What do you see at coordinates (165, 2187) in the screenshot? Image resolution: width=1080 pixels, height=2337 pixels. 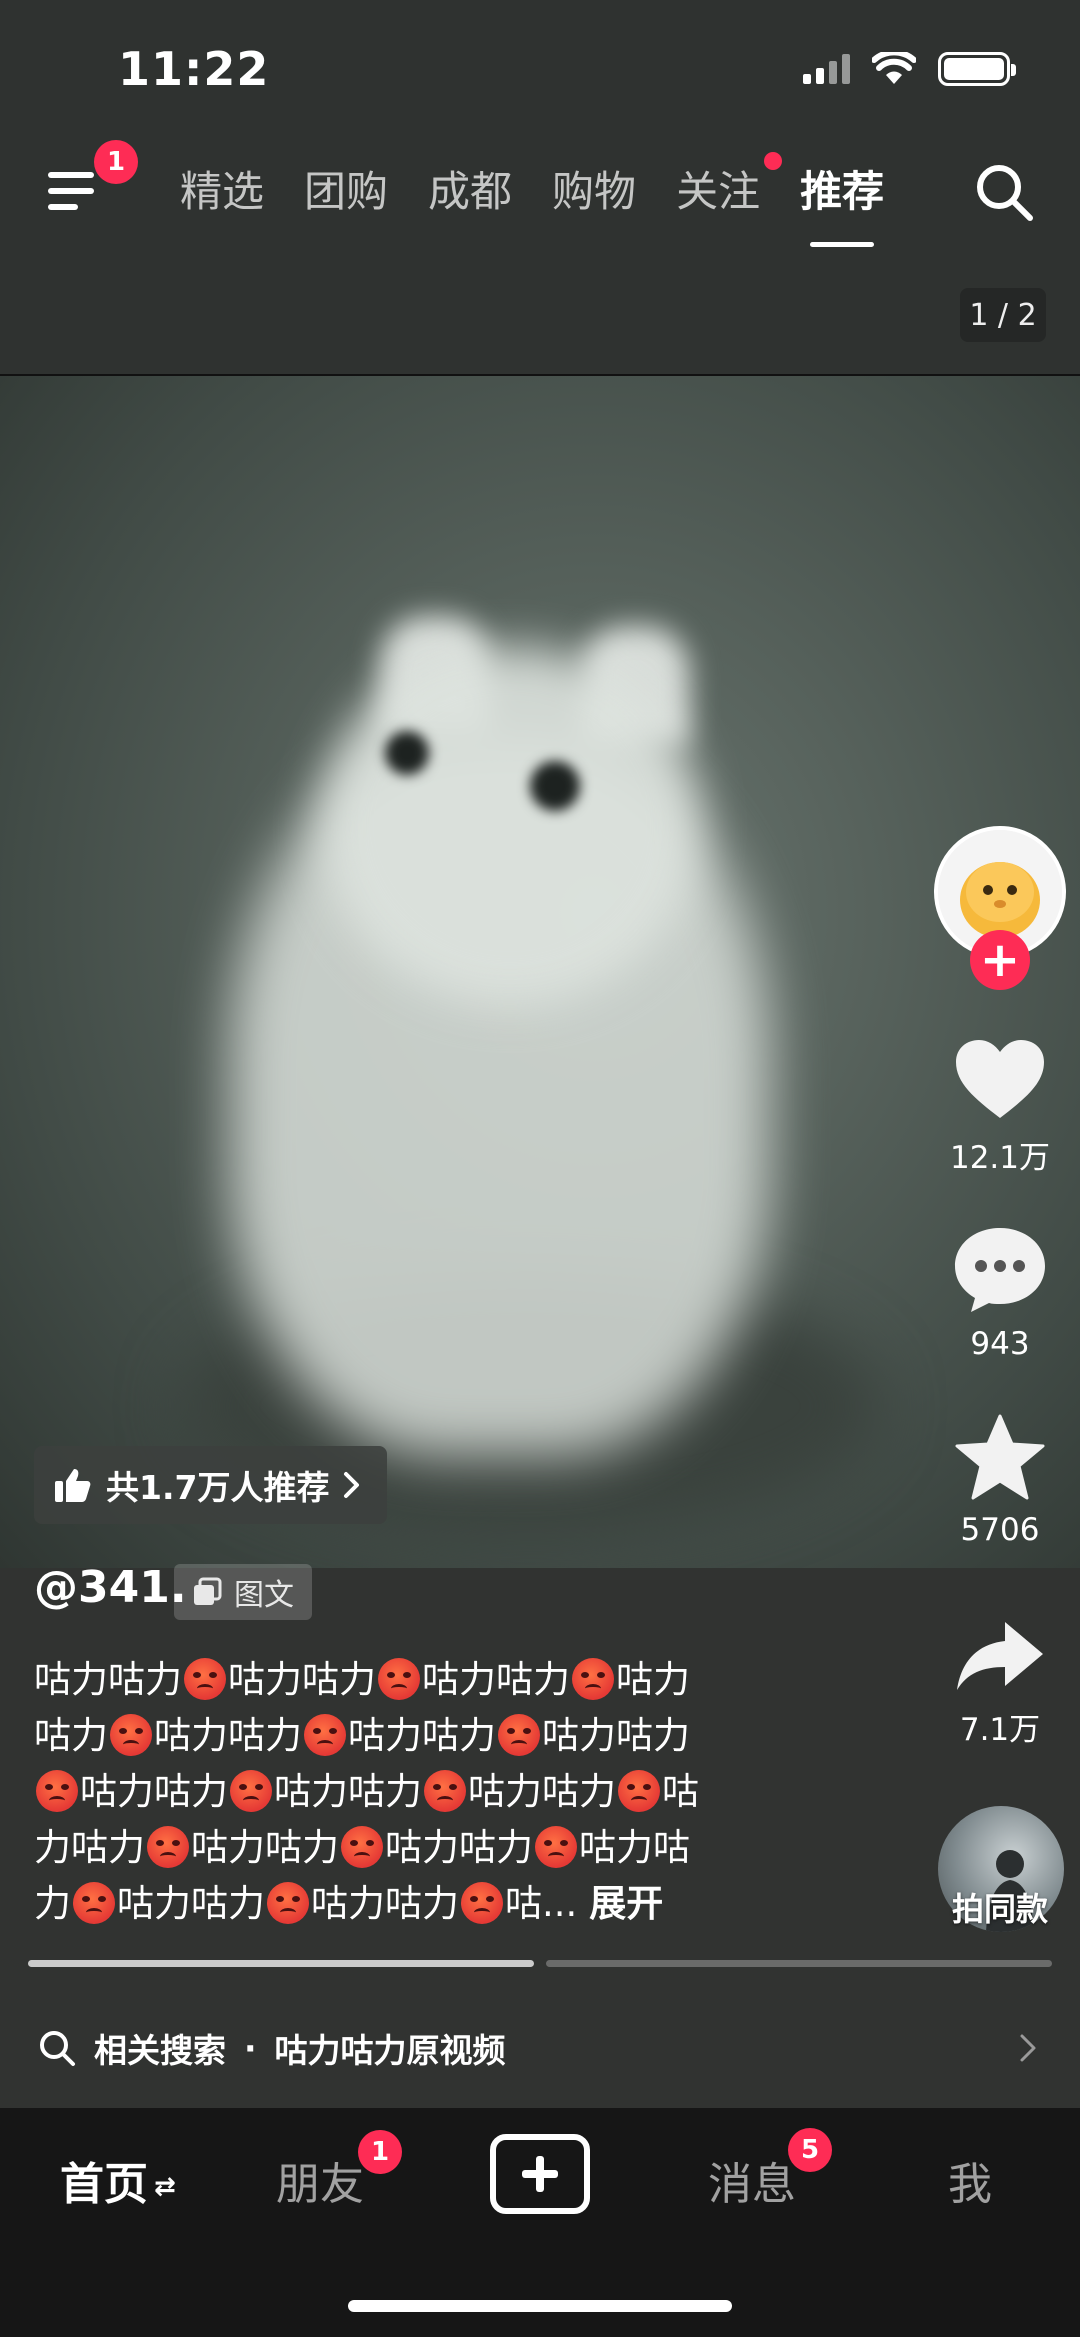 I see `swap-icon: ⇄` at bounding box center [165, 2187].